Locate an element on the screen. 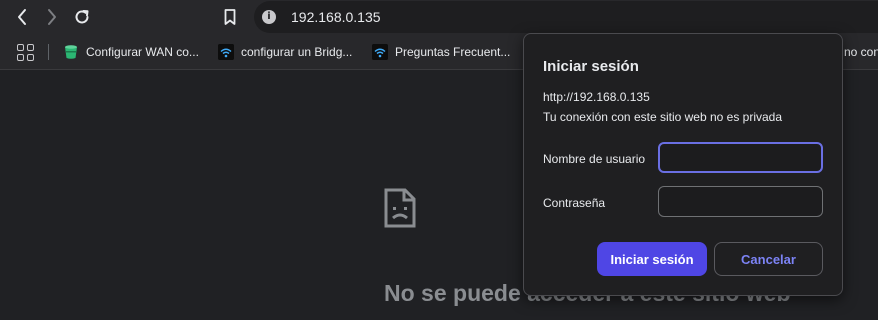 The image size is (878, 320). back-arrow-icon is located at coordinates (22, 17).